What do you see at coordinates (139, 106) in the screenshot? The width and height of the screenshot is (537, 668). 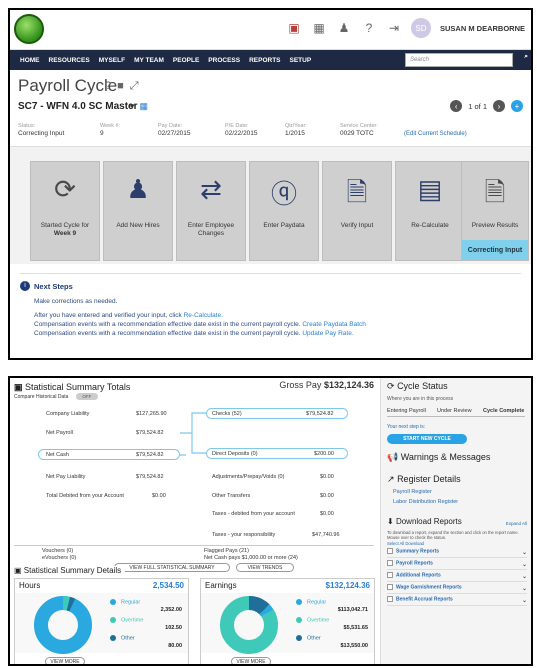 I see `subtitle-icons: ▾ ▦` at bounding box center [139, 106].